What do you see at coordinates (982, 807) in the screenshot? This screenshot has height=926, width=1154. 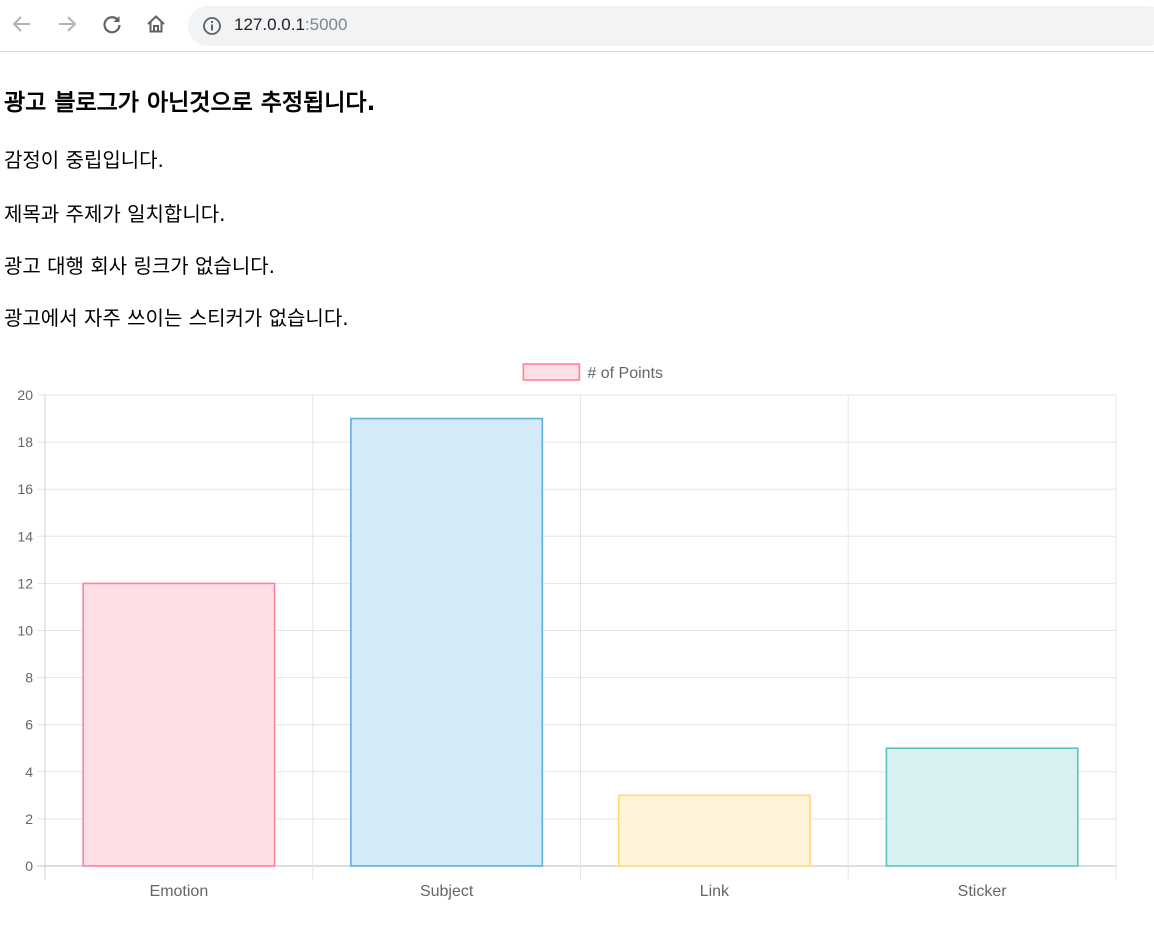 I see `bar-sticker` at bounding box center [982, 807].